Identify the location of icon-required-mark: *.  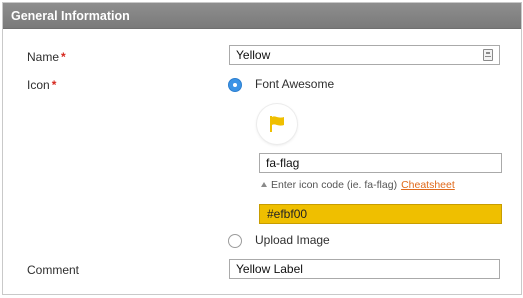
(54, 85).